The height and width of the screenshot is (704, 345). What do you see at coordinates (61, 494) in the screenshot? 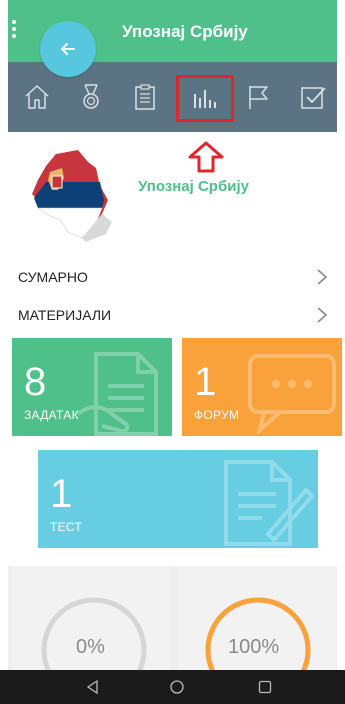
I see `test-count: 1` at bounding box center [61, 494].